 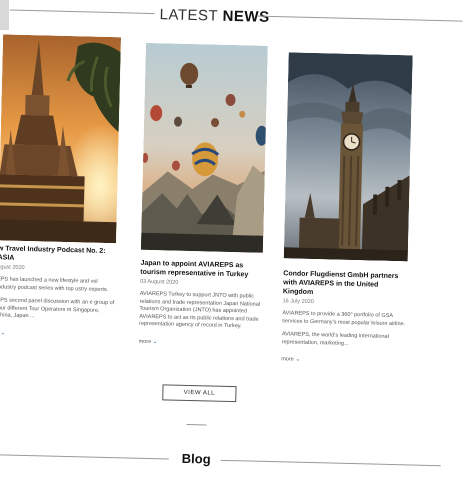 I want to click on card-date: ugust 2020, so click(x=57, y=268).